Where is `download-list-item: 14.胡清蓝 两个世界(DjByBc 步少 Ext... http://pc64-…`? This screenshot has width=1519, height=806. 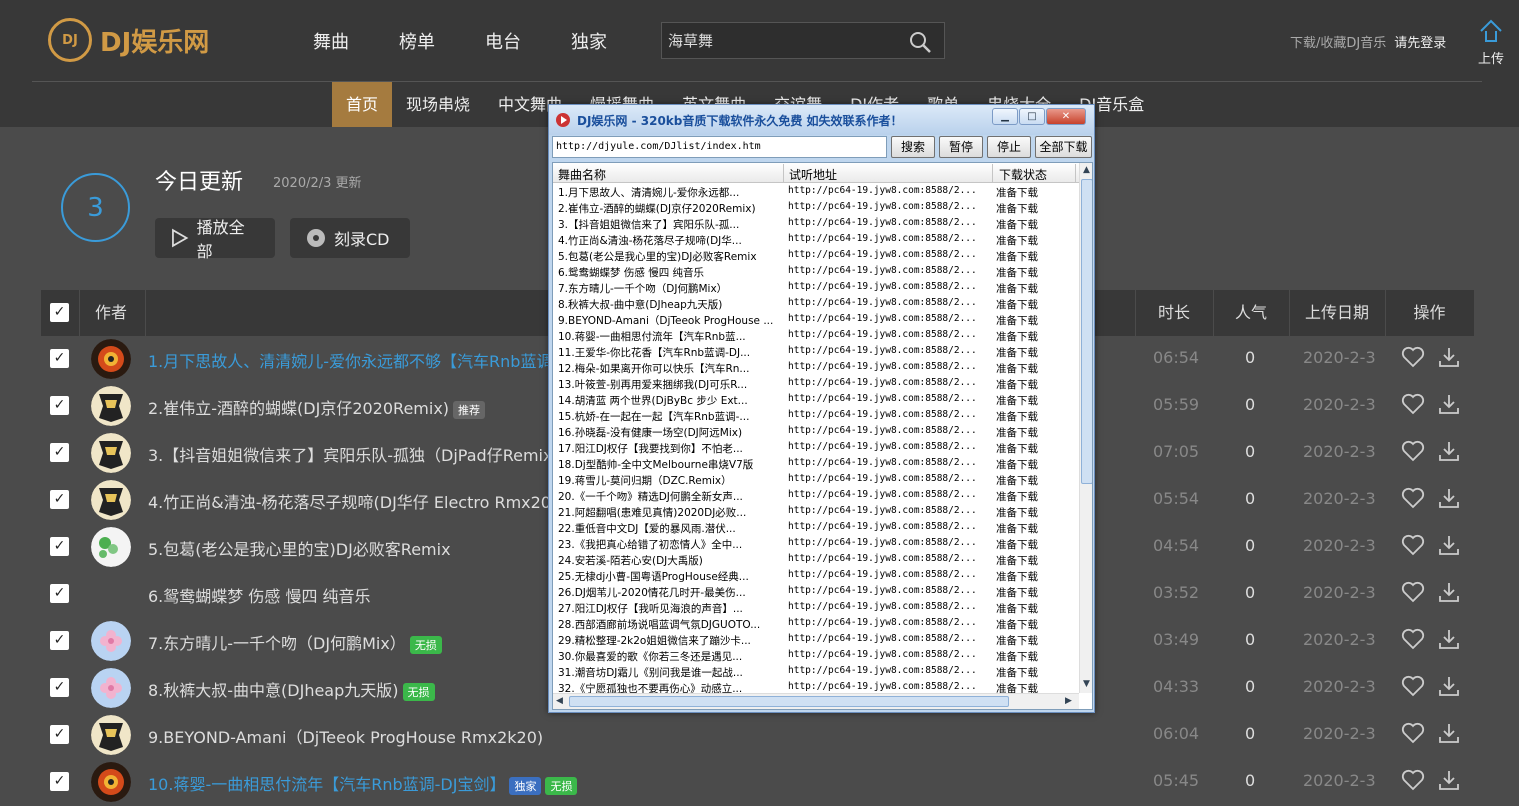
download-list-item: 14.胡清蓝 两个世界(DjByBc 步少 Ext... http://pc64-… is located at coordinates (816, 400).